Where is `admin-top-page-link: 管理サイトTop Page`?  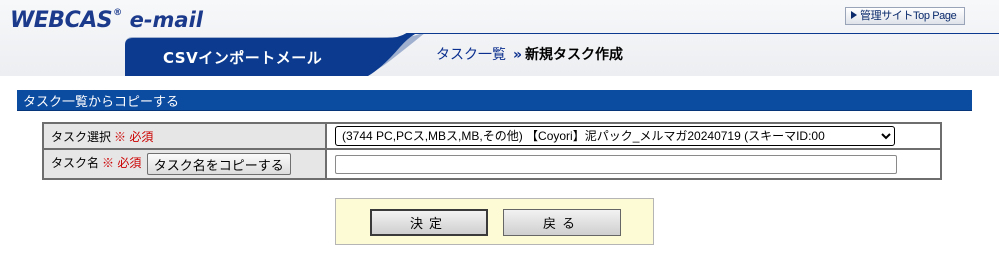
admin-top-page-link: 管理サイトTop Page is located at coordinates (905, 16).